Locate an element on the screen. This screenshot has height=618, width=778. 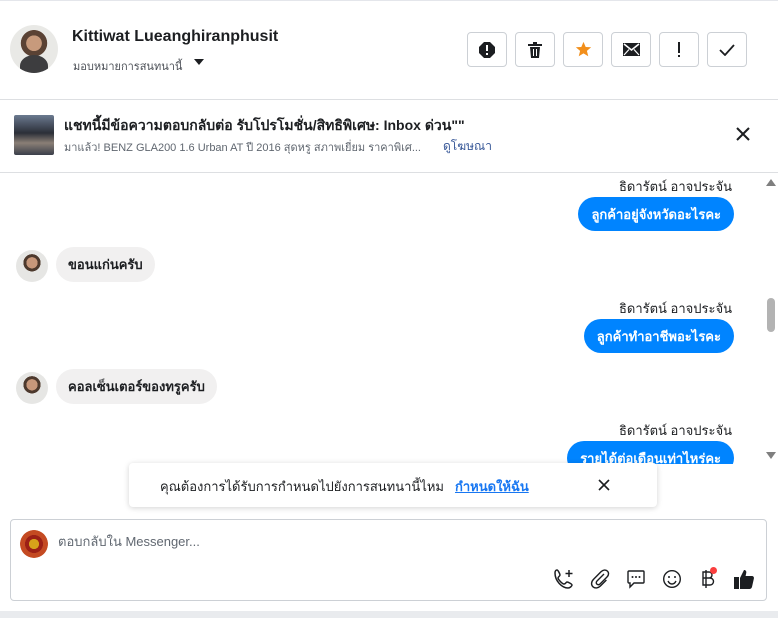
view-ad-link: ดูโฆษณา is located at coordinates (467, 146).